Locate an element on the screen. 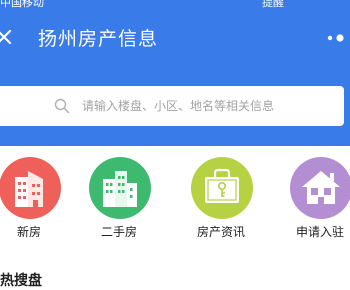 Image resolution: width=350 pixels, height=290 pixels. menu-item-label: 二手房 is located at coordinates (118, 232).